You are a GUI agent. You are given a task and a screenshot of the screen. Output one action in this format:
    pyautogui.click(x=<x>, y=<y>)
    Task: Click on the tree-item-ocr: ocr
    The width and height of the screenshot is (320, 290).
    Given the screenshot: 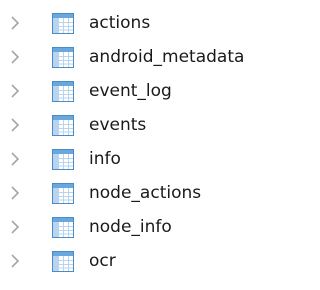 What is the action you would take?
    pyautogui.click(x=135, y=261)
    